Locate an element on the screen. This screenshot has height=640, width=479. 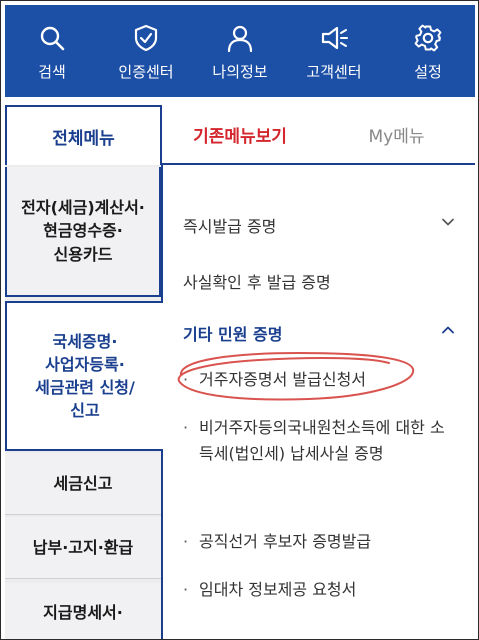
nav-search: 검색 is located at coordinates (52, 51).